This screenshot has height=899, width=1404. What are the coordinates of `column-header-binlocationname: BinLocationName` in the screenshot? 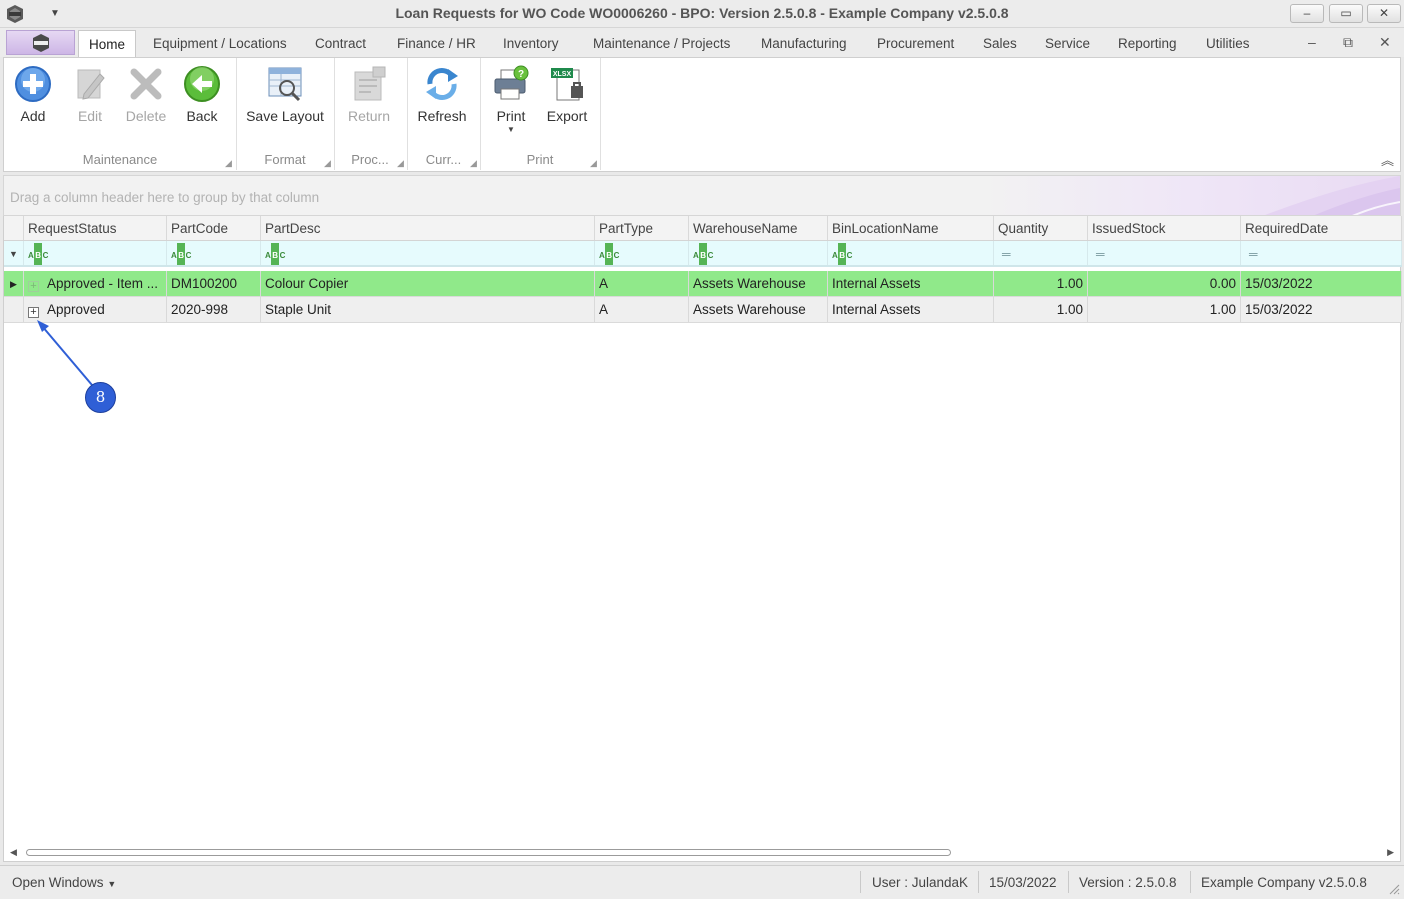 It's located at (911, 228).